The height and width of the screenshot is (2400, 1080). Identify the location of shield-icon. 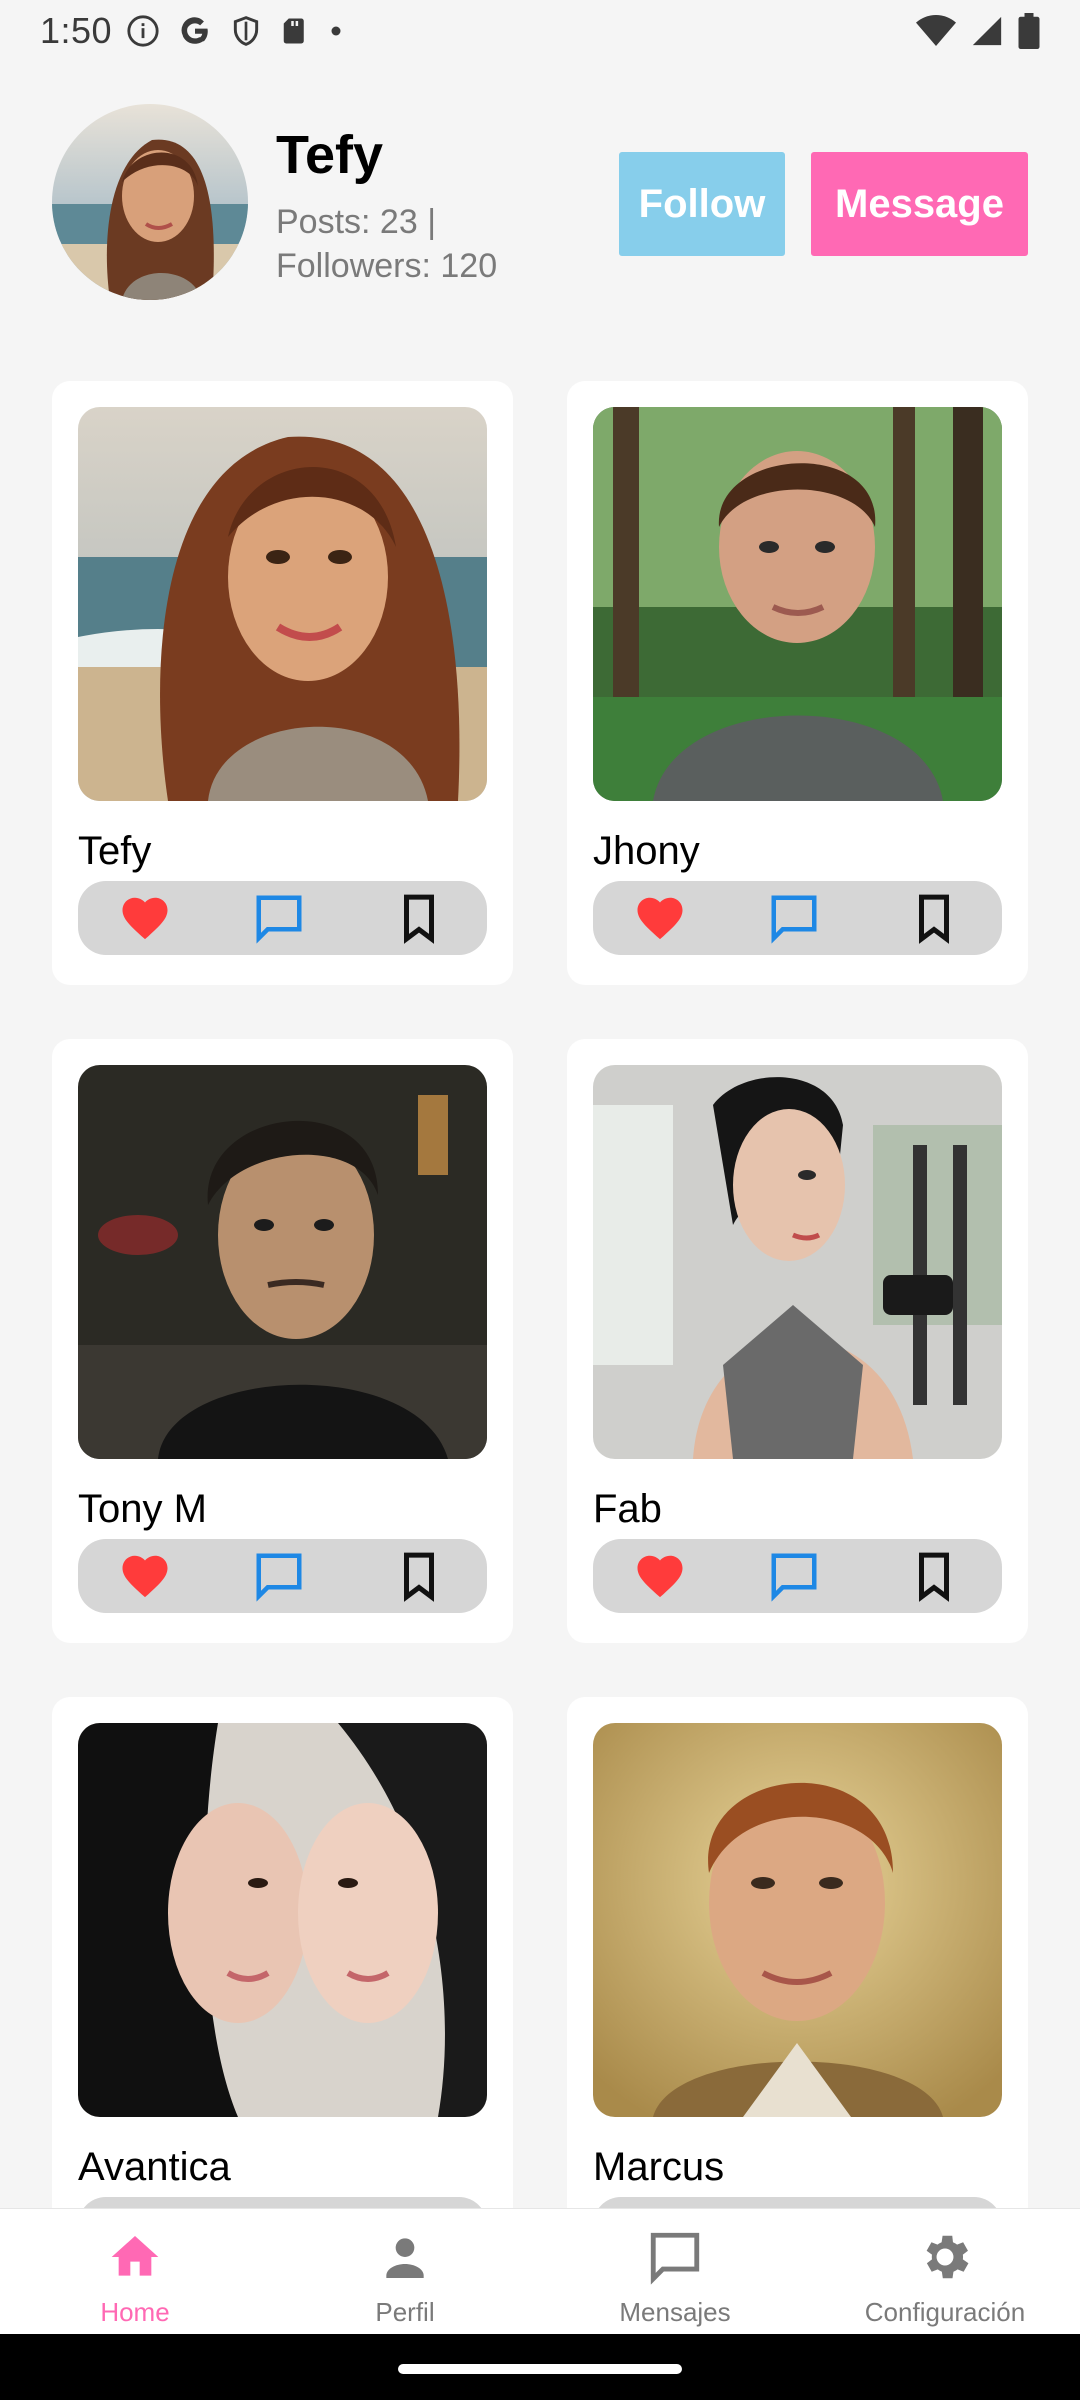
(246, 31).